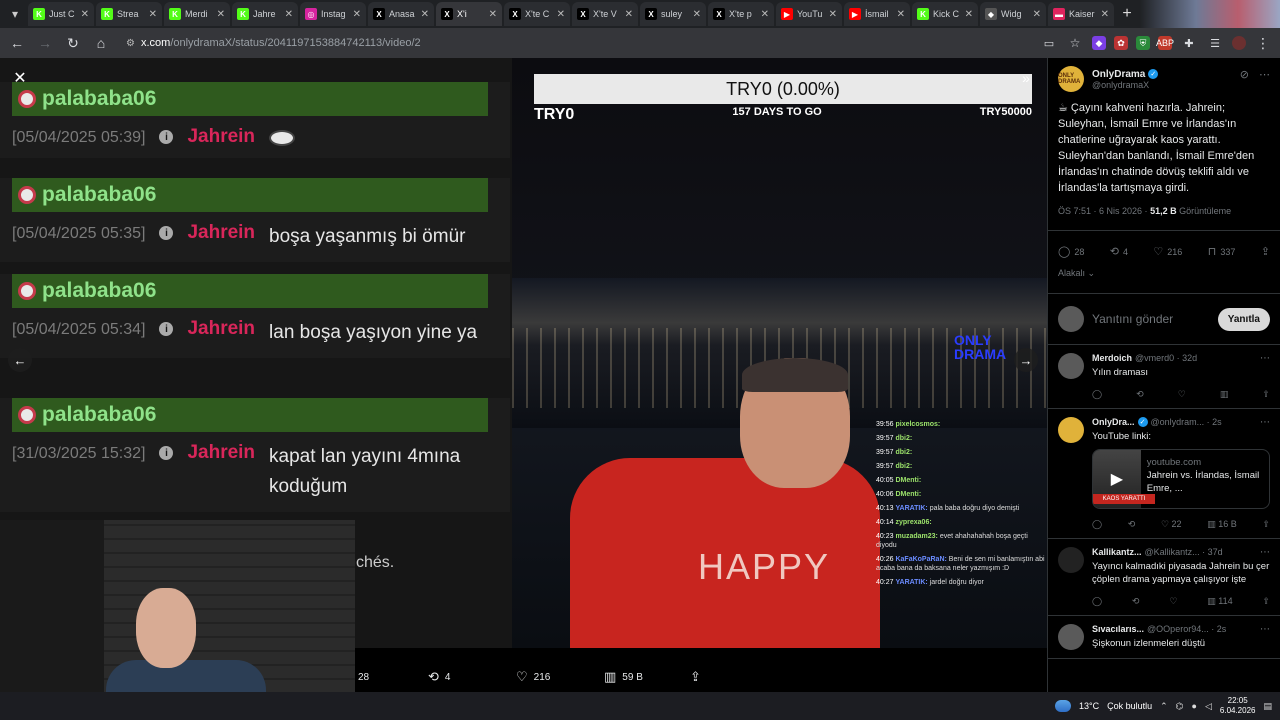 The height and width of the screenshot is (720, 1280). What do you see at coordinates (17, 43) in the screenshot?
I see `back-arrow-icon: ←` at bounding box center [17, 43].